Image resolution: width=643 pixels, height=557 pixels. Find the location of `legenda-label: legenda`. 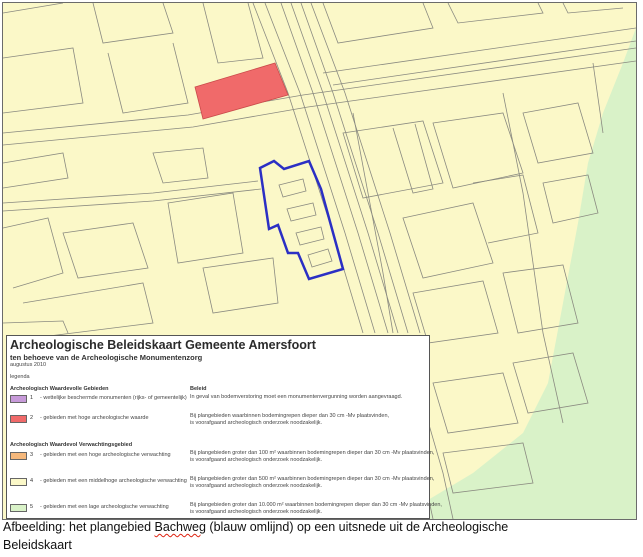

legenda-label: legenda is located at coordinates (20, 377).